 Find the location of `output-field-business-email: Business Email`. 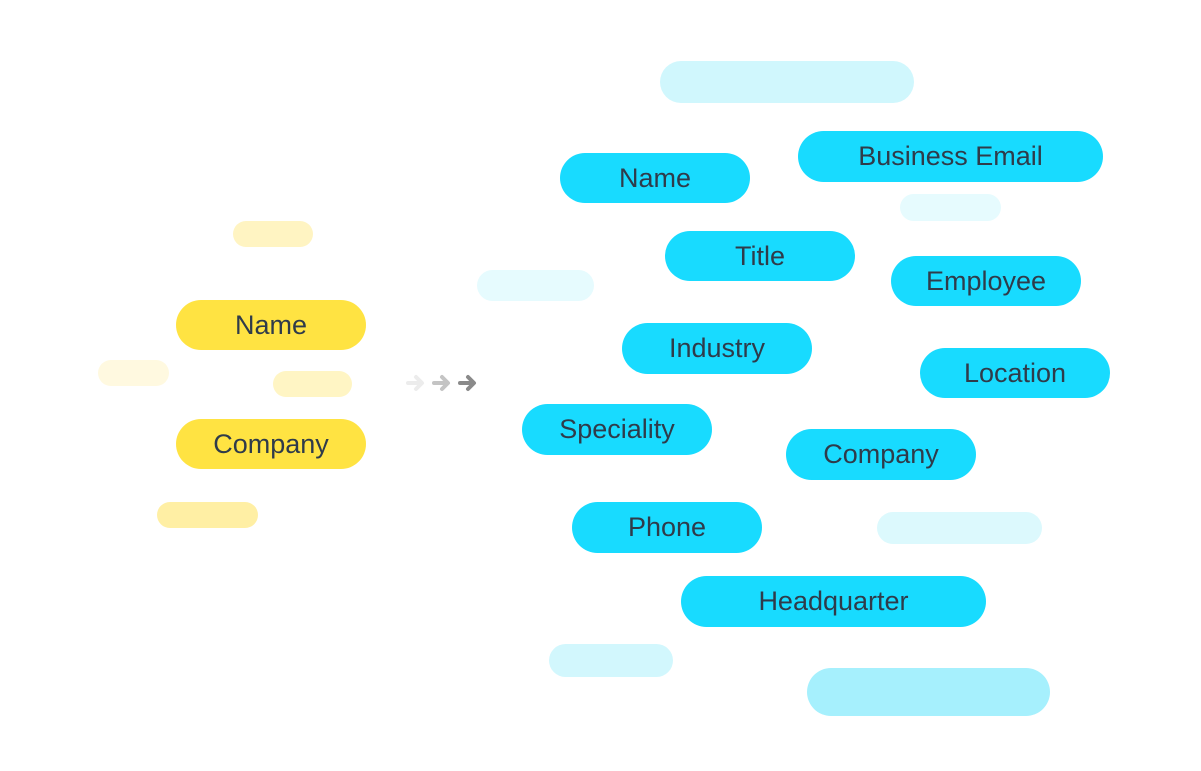

output-field-business-email: Business Email is located at coordinates (950, 156).